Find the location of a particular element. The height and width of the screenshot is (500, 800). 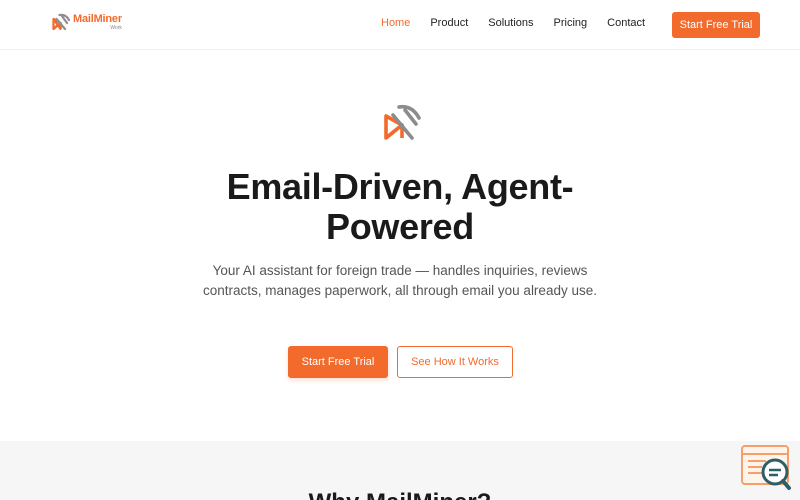

start-free-trial-button: Start Free Trial is located at coordinates (338, 362).